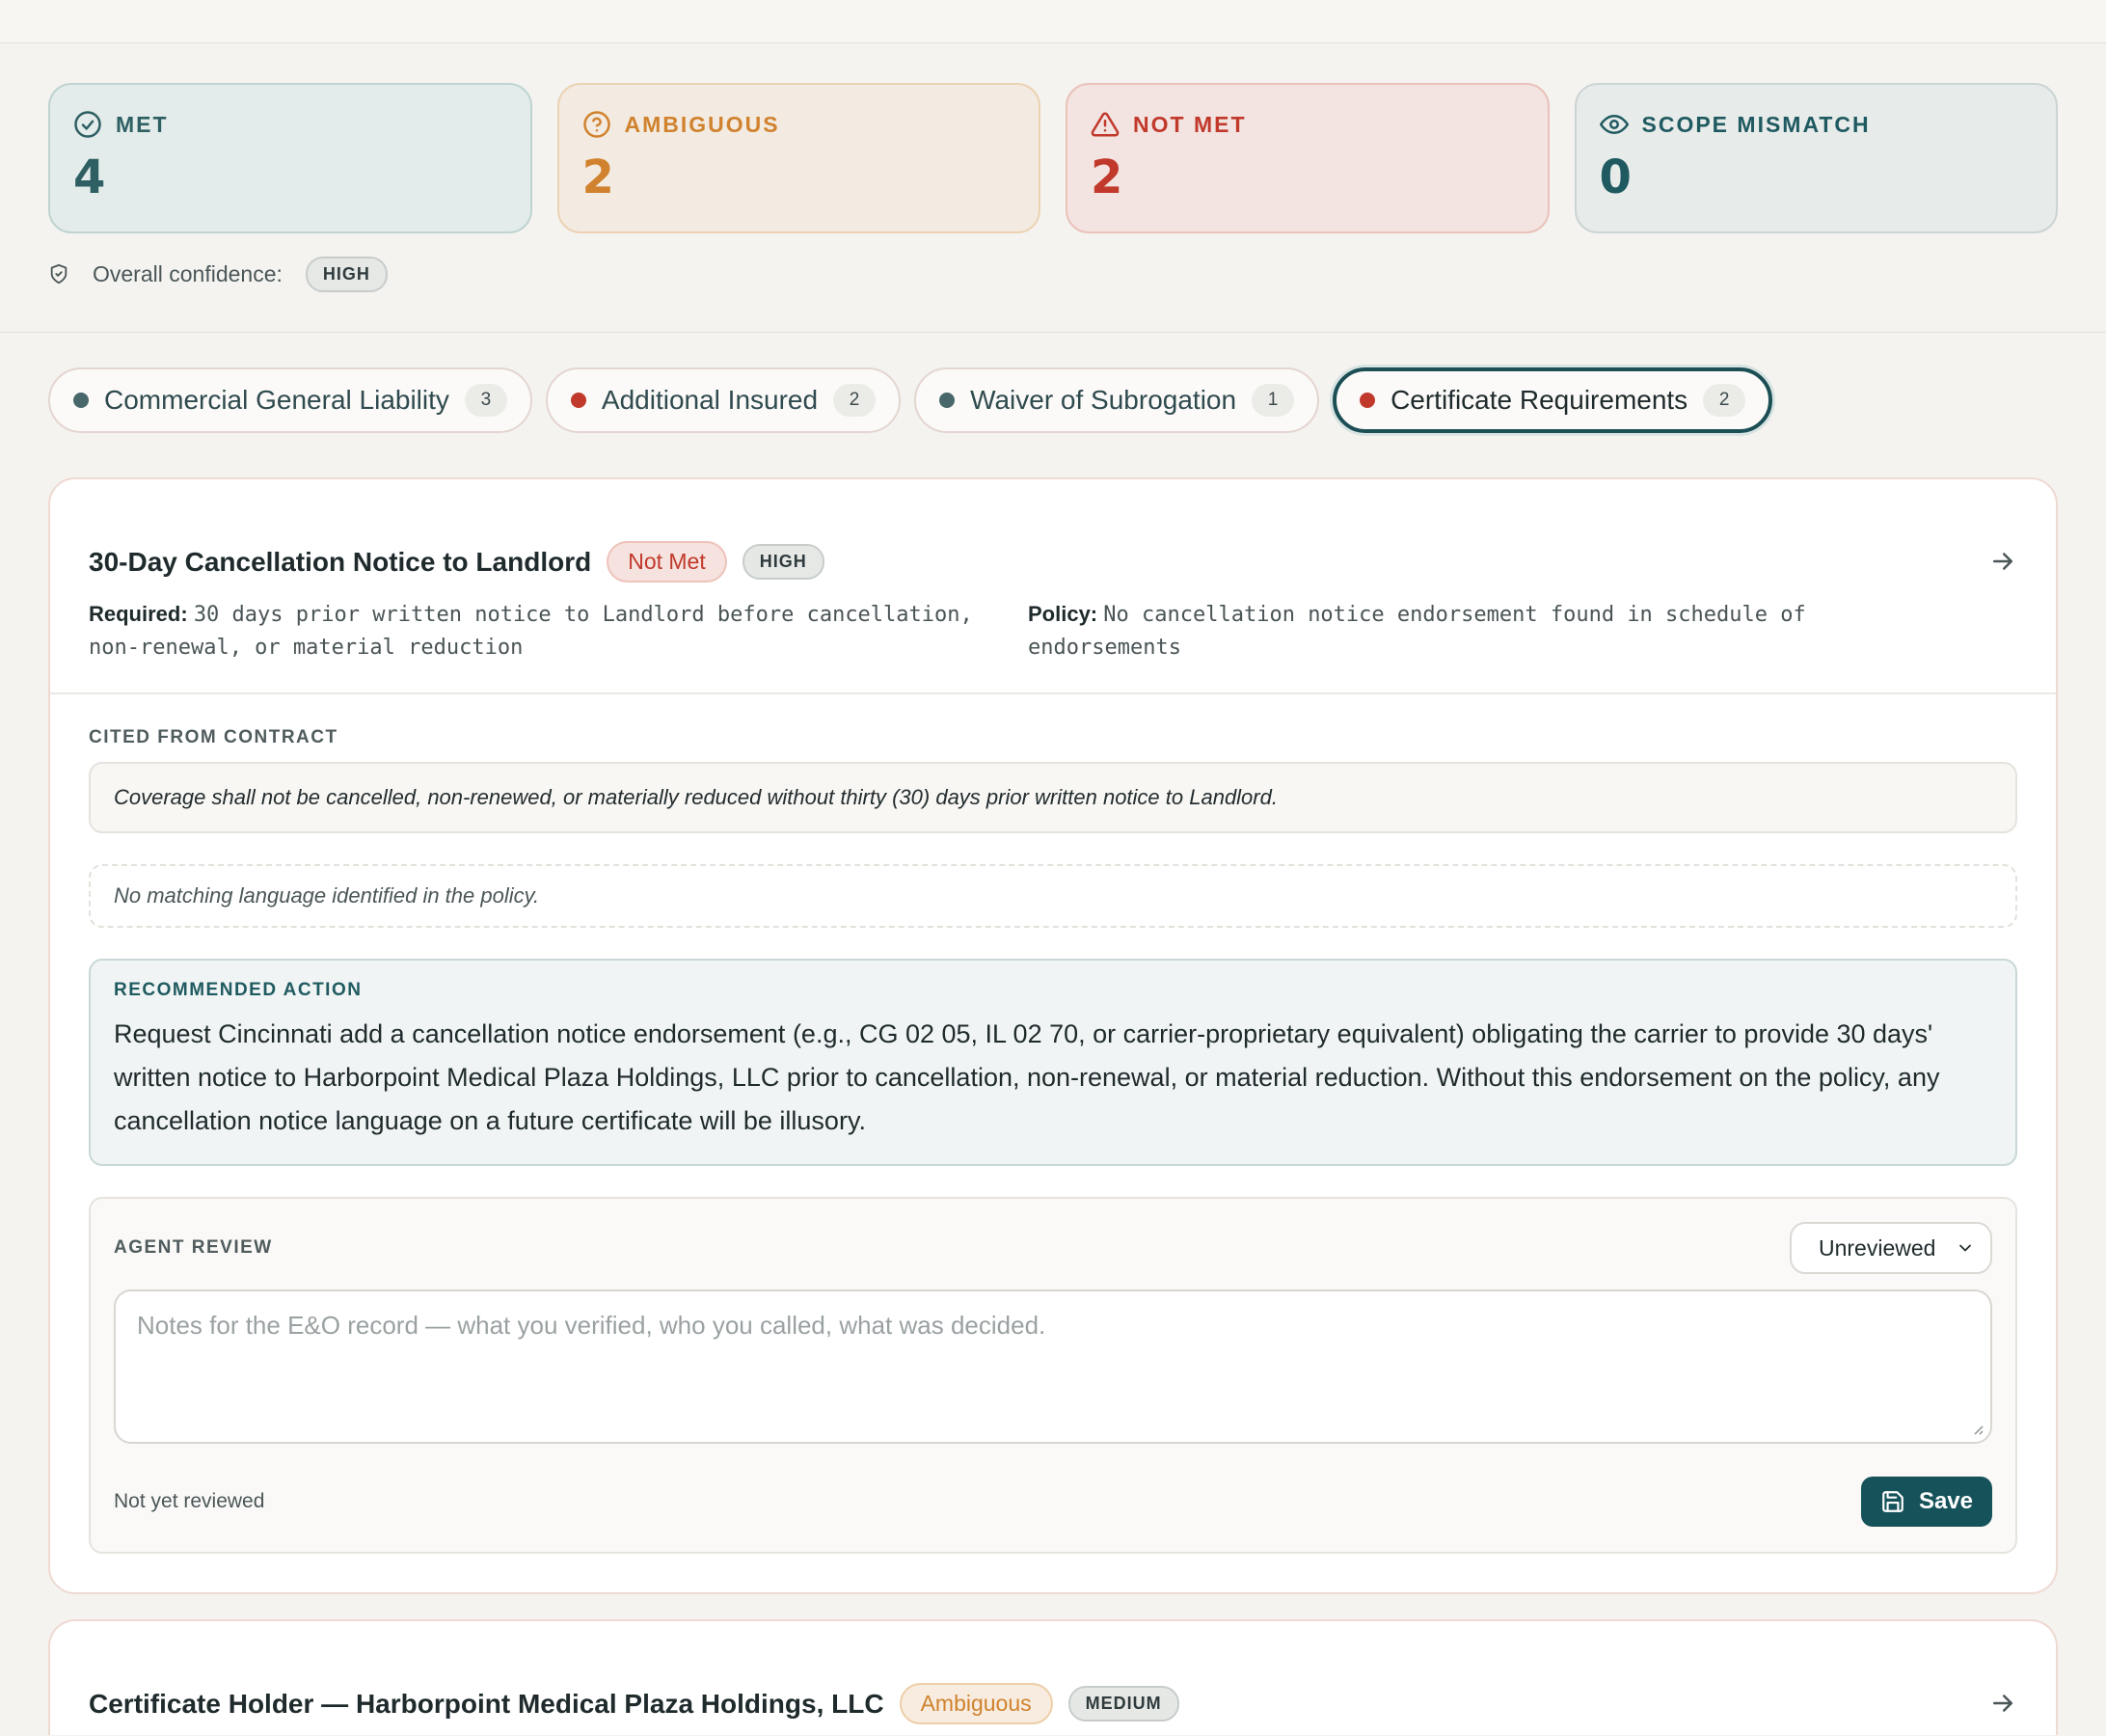 Image resolution: width=2106 pixels, height=1736 pixels. Describe the element at coordinates (1945, 1501) in the screenshot. I see `save-label: Save` at that location.